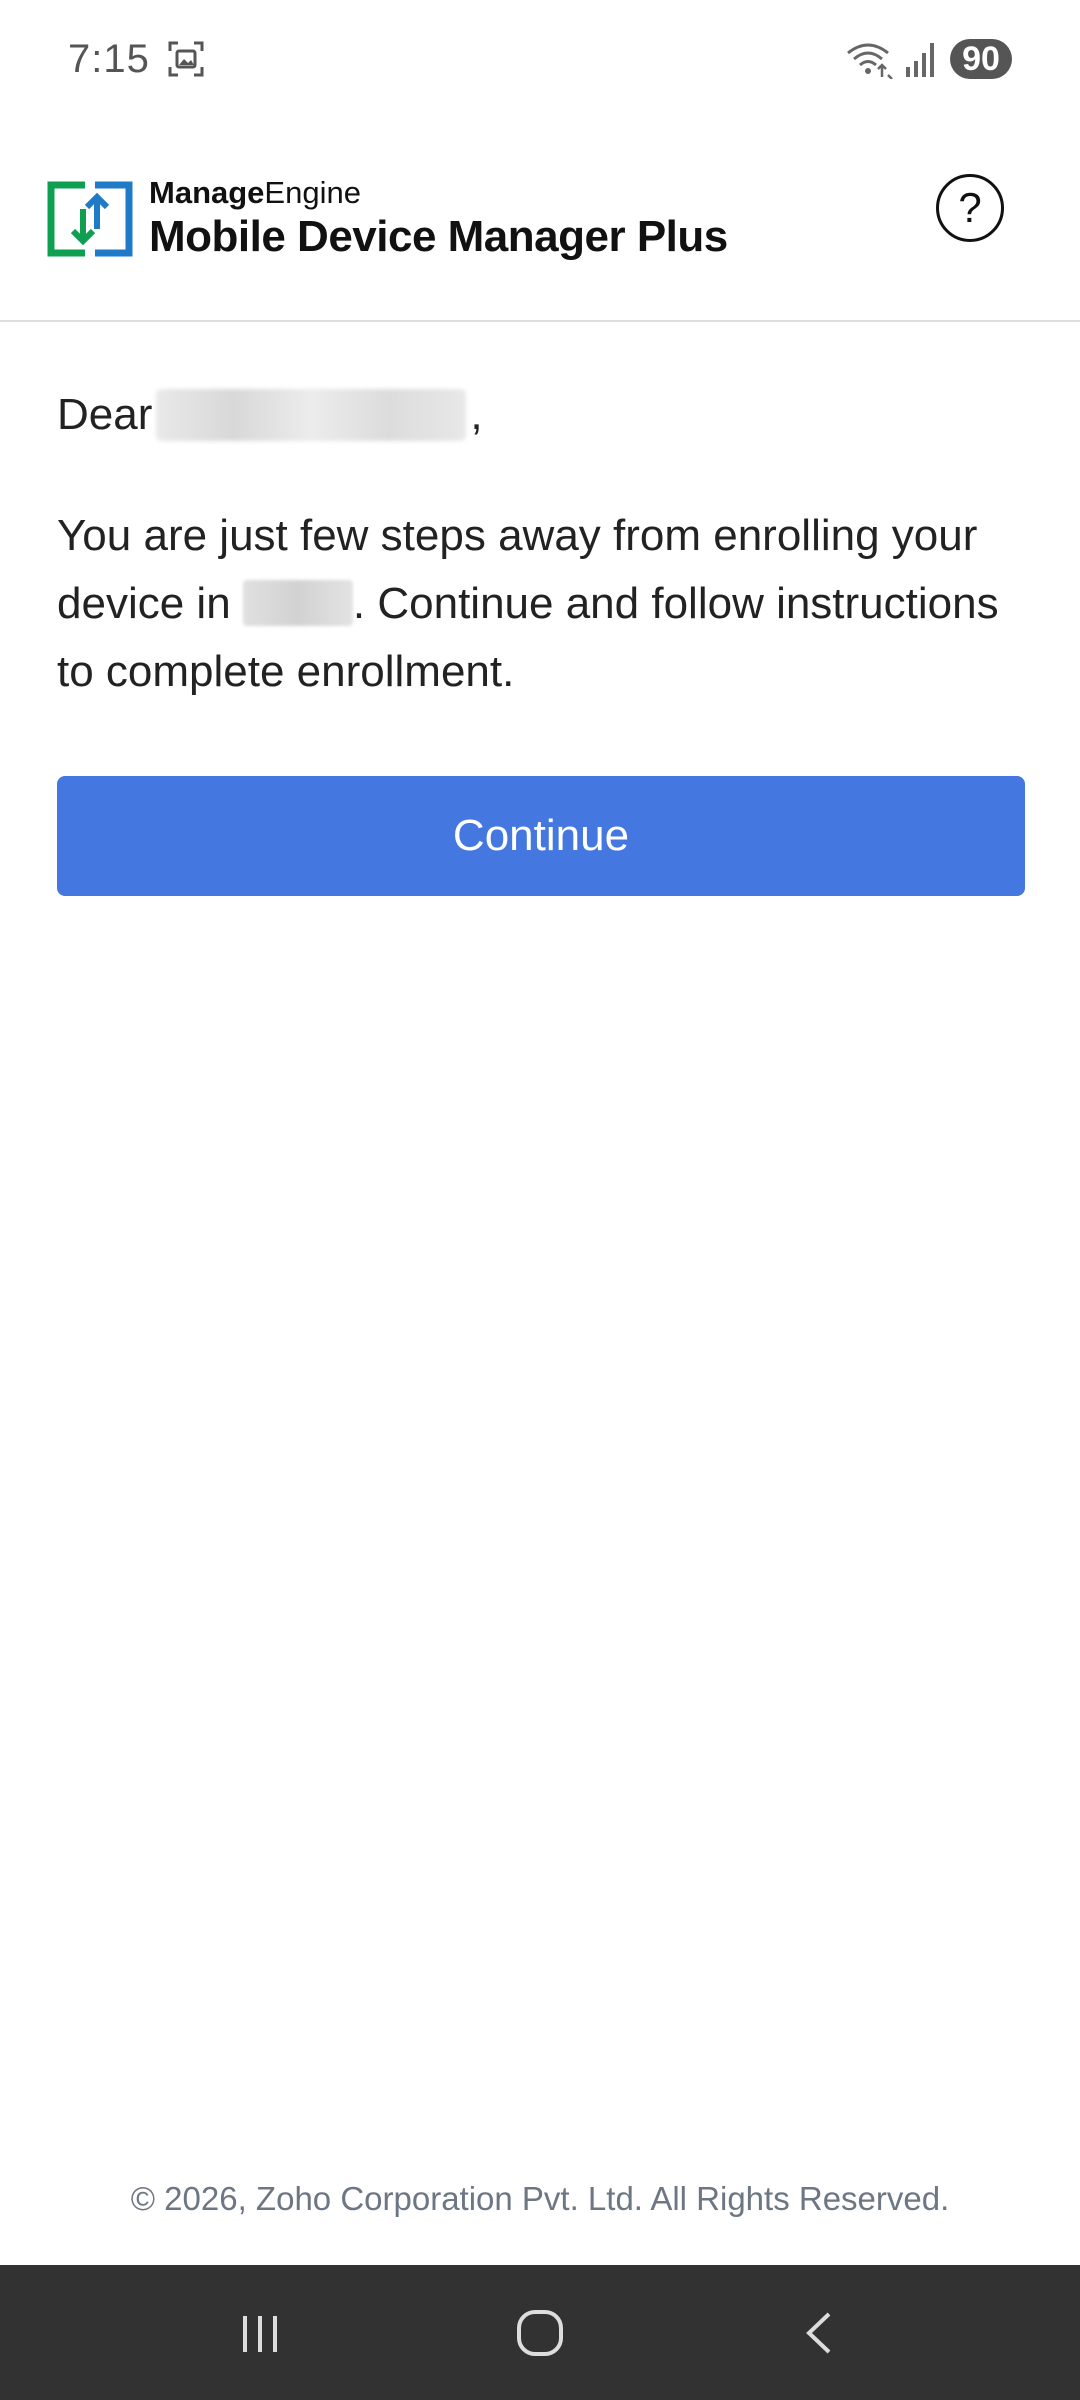 Image resolution: width=1080 pixels, height=2400 pixels. I want to click on greeting: Dear ,, so click(541, 415).